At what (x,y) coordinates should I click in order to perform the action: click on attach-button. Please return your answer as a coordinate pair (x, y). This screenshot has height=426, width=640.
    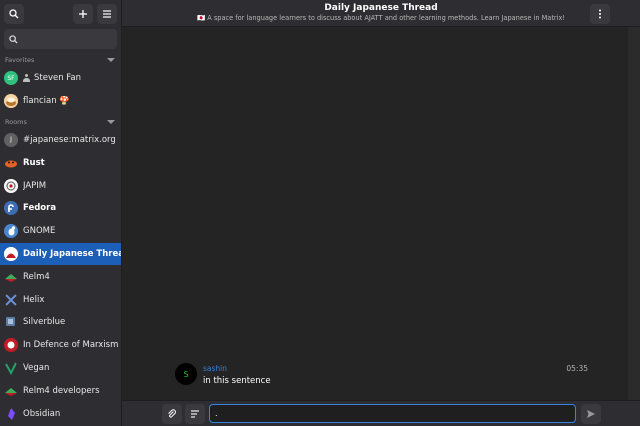
    Looking at the image, I should click on (172, 414).